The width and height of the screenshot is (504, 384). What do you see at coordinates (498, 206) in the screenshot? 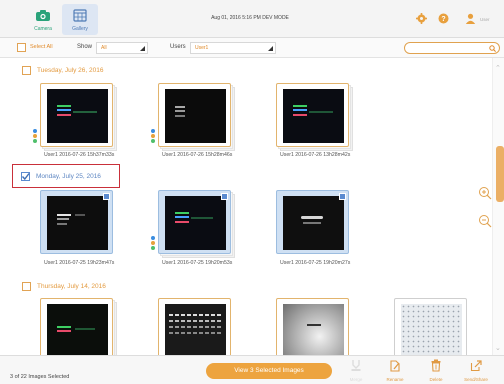
I see `vertical-scrollbar: ⌃ ⌄` at bounding box center [498, 206].